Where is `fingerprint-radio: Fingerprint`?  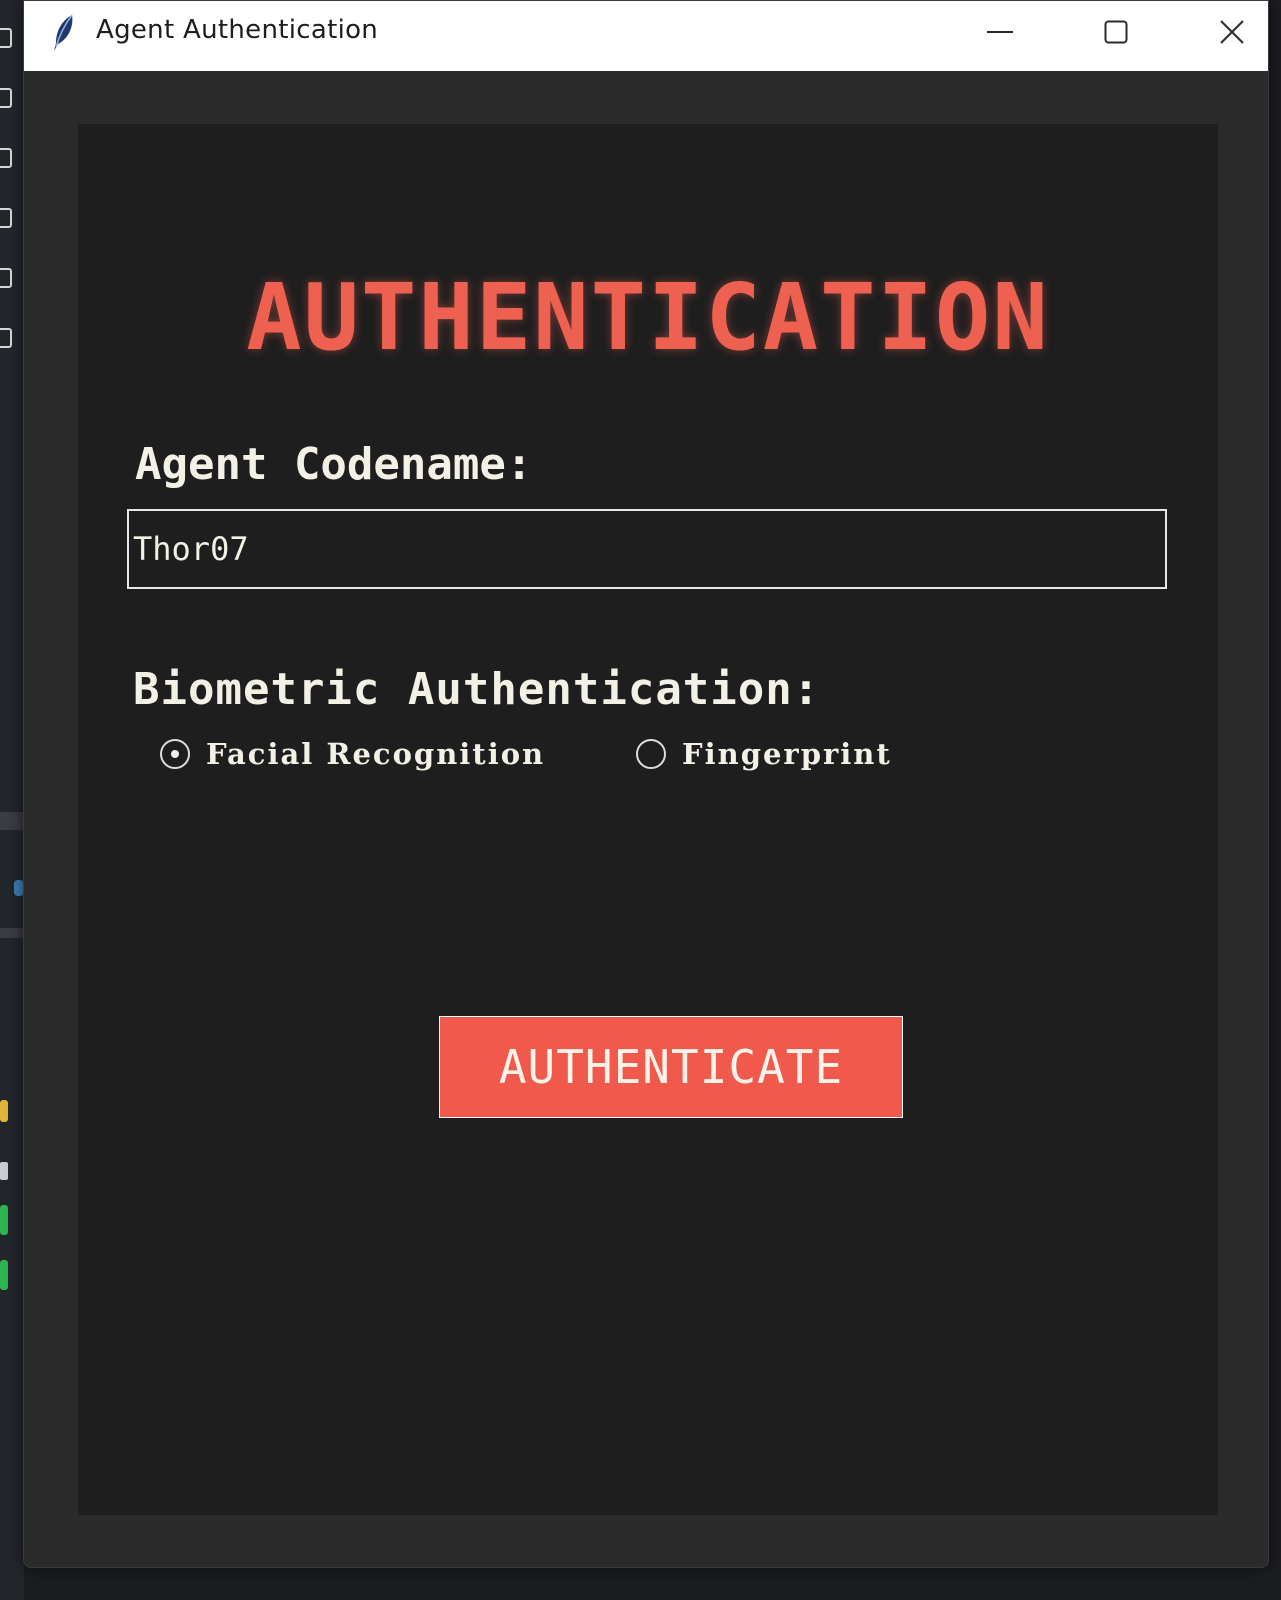 fingerprint-radio: Fingerprint is located at coordinates (764, 754).